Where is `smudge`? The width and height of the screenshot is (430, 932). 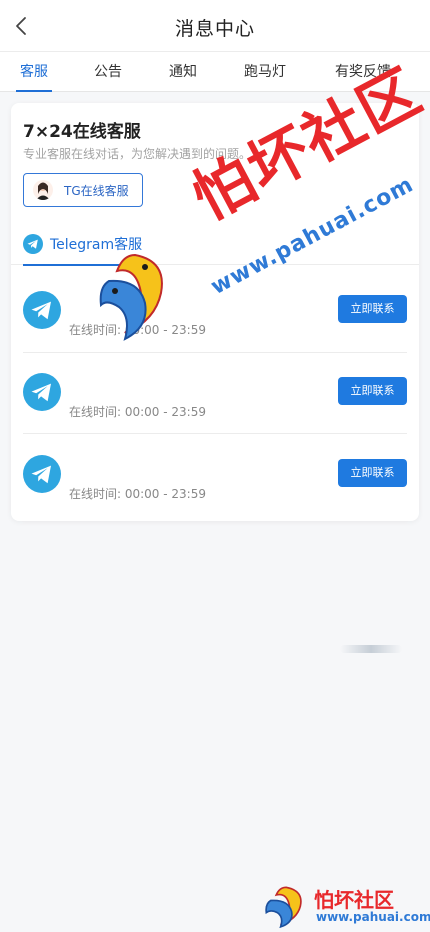
smudge is located at coordinates (371, 649).